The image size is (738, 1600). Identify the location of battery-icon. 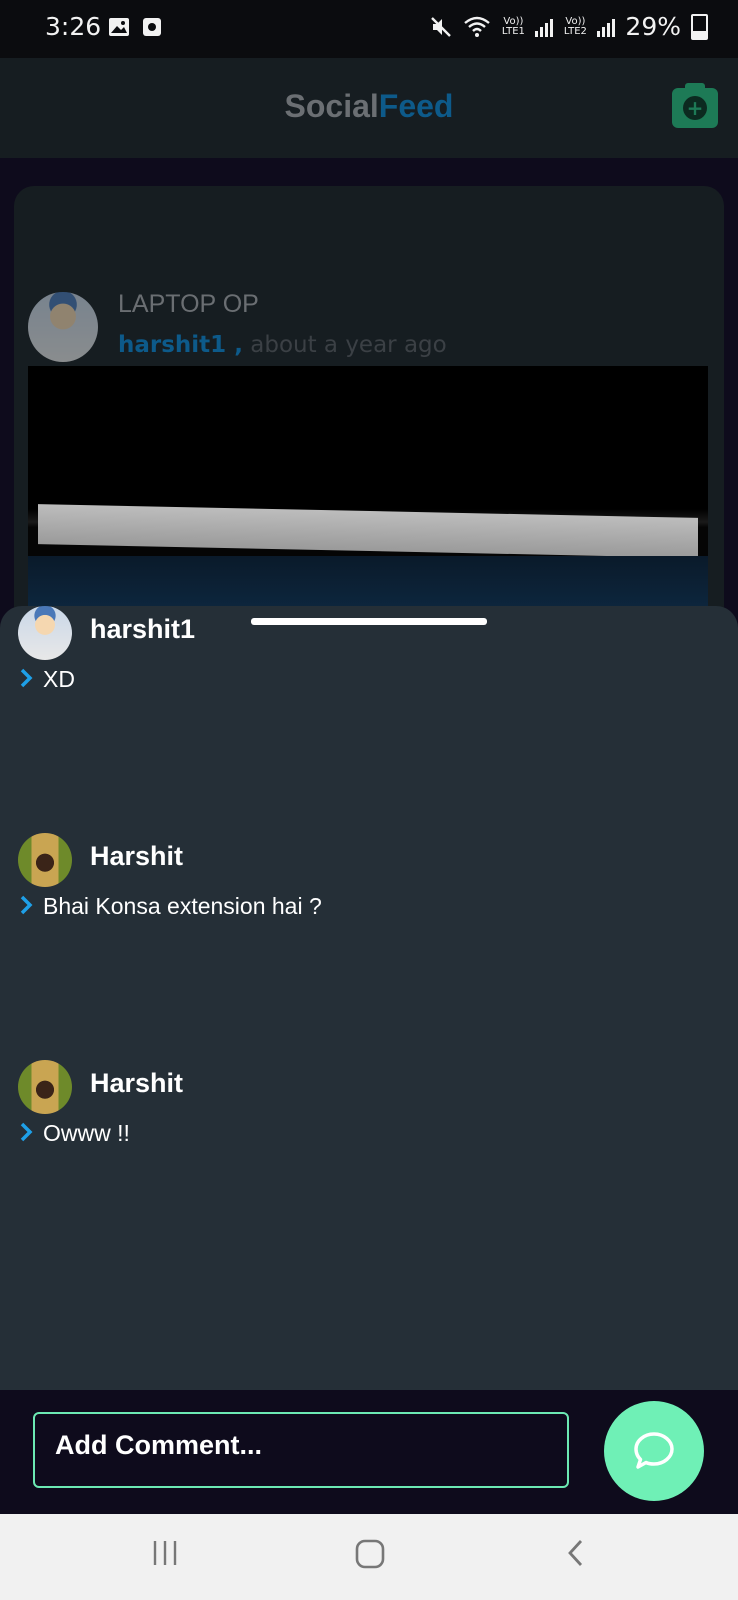
(699, 26).